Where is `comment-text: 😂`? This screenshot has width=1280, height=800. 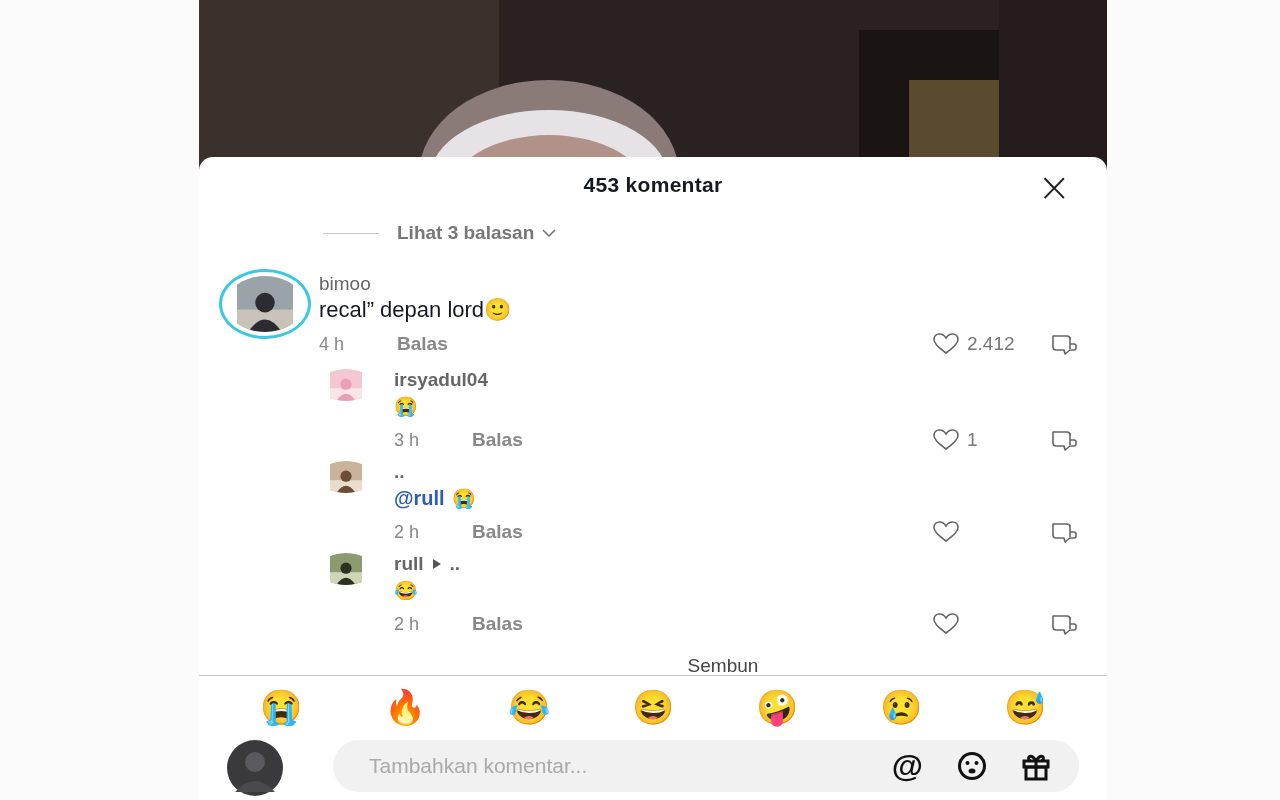
comment-text: 😂 is located at coordinates (406, 590).